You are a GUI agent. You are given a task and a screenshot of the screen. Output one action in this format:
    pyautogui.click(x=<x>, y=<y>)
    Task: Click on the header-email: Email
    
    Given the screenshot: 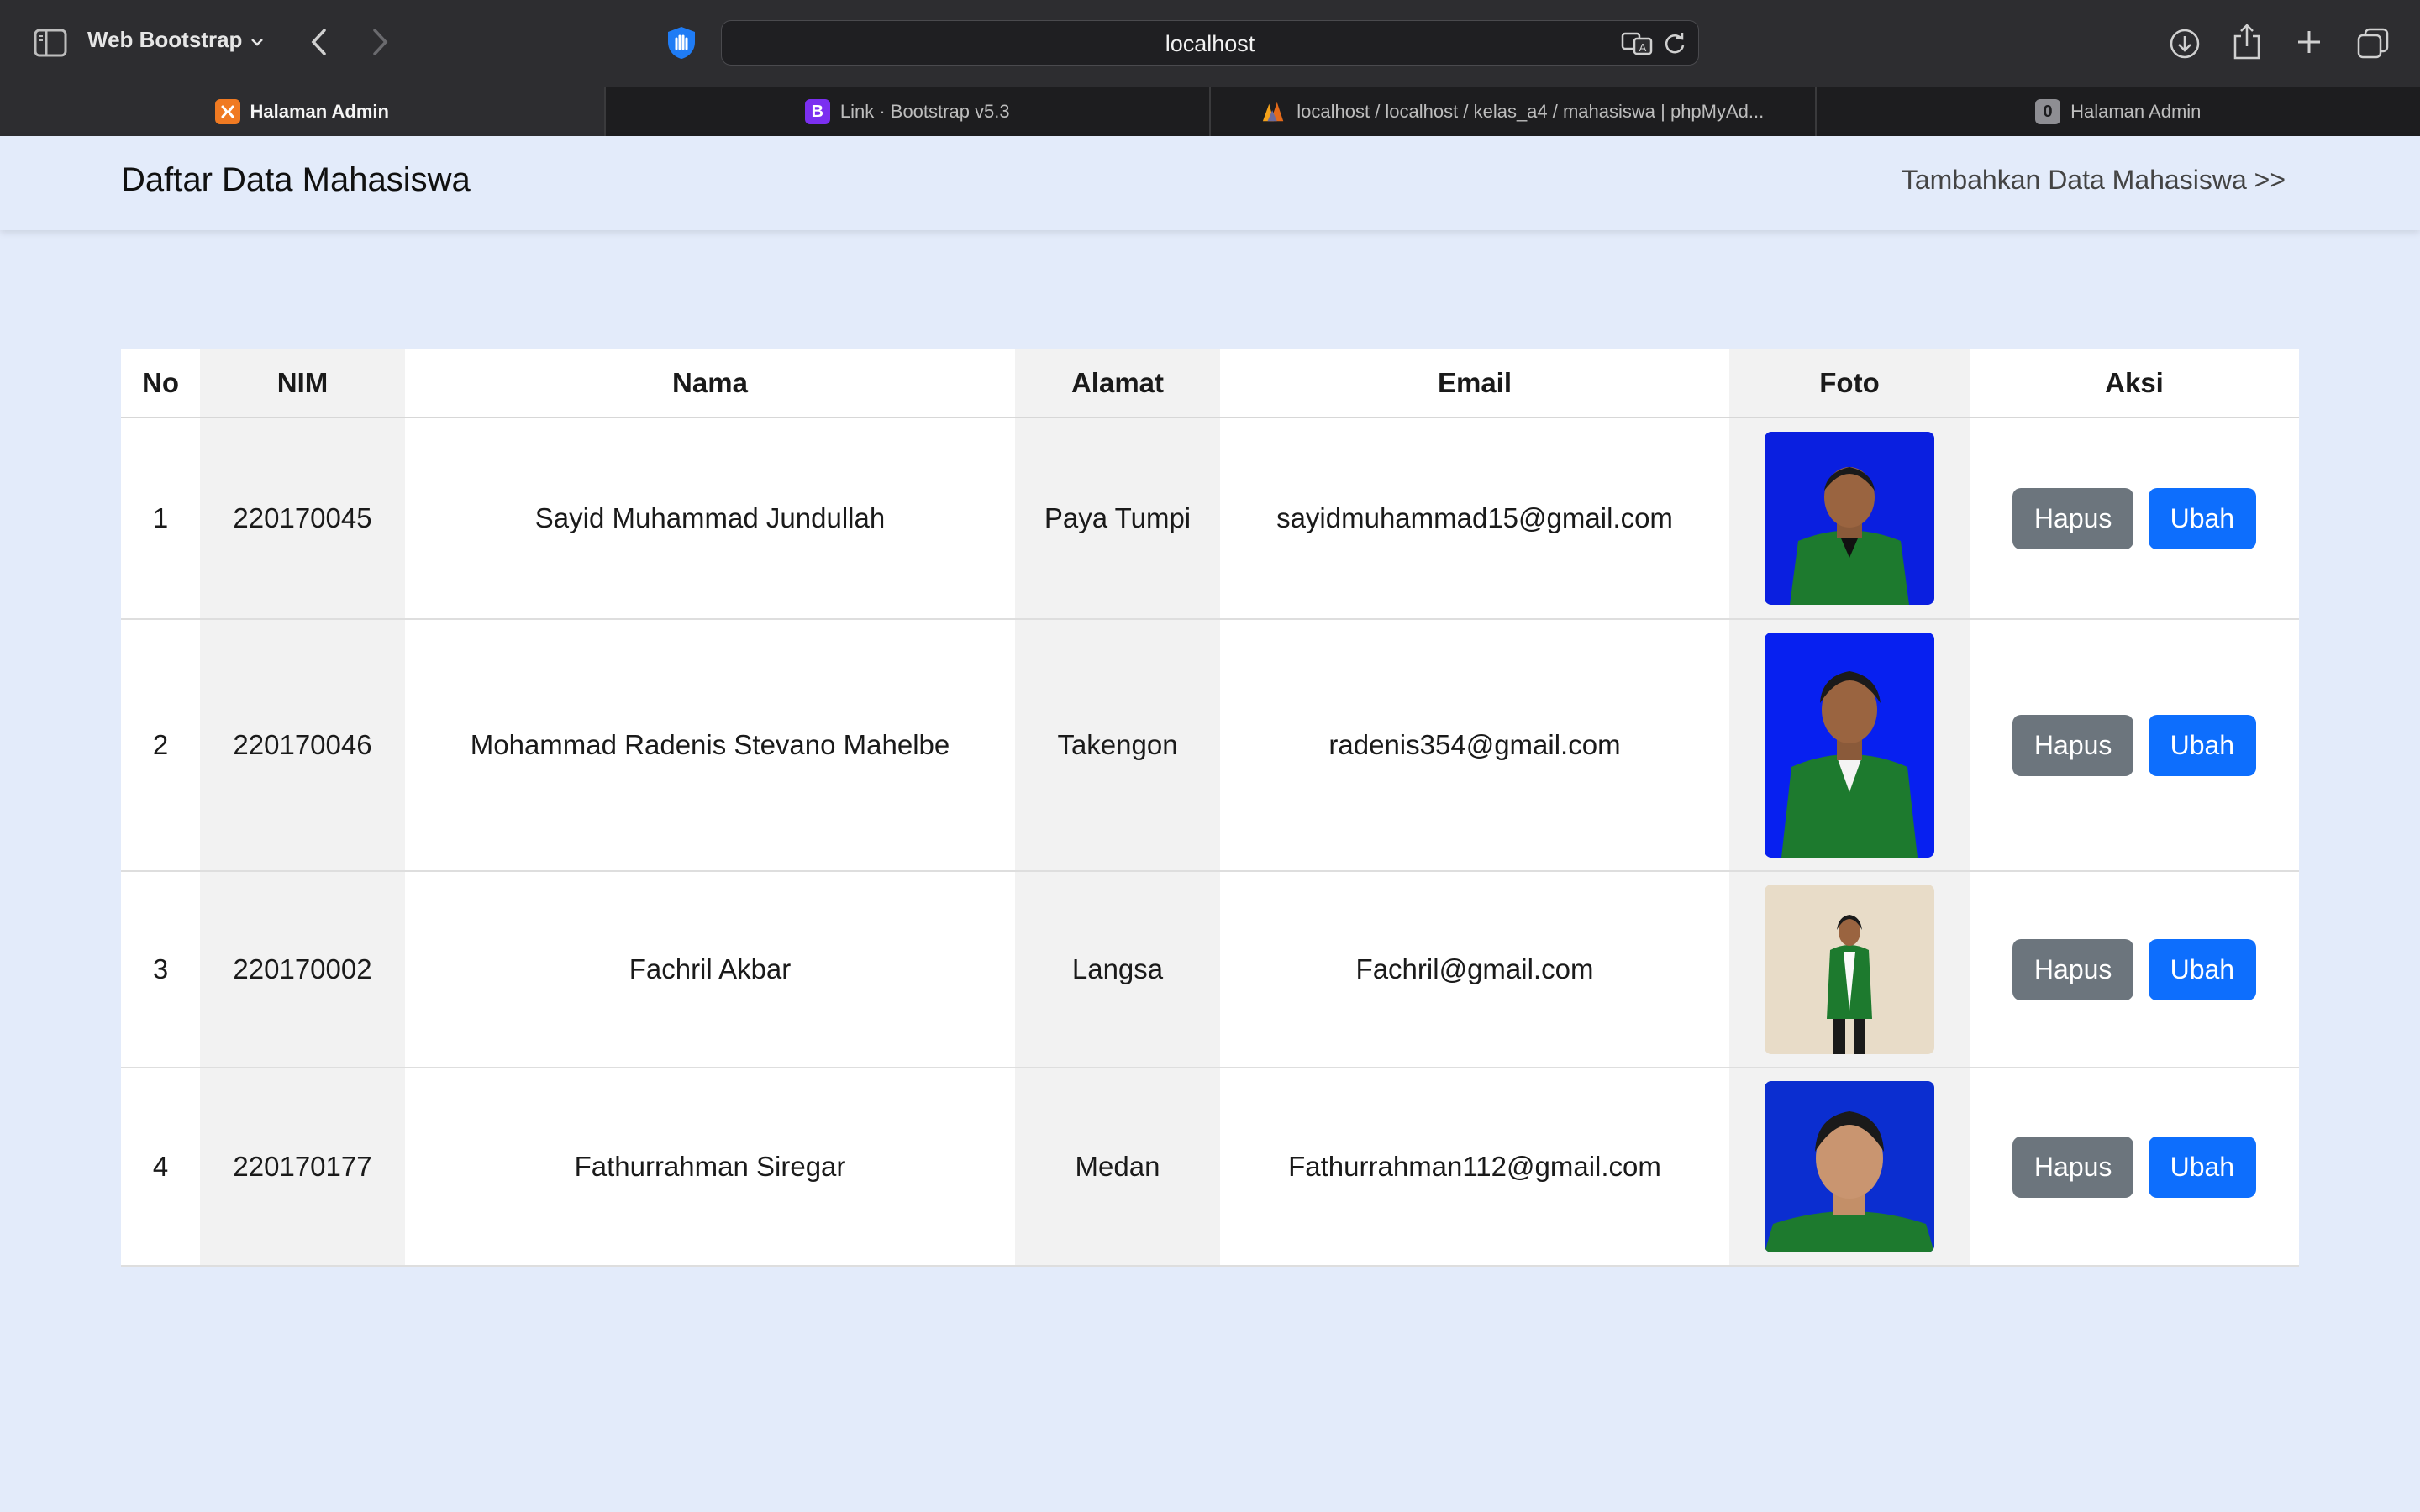 What is the action you would take?
    pyautogui.click(x=1474, y=383)
    